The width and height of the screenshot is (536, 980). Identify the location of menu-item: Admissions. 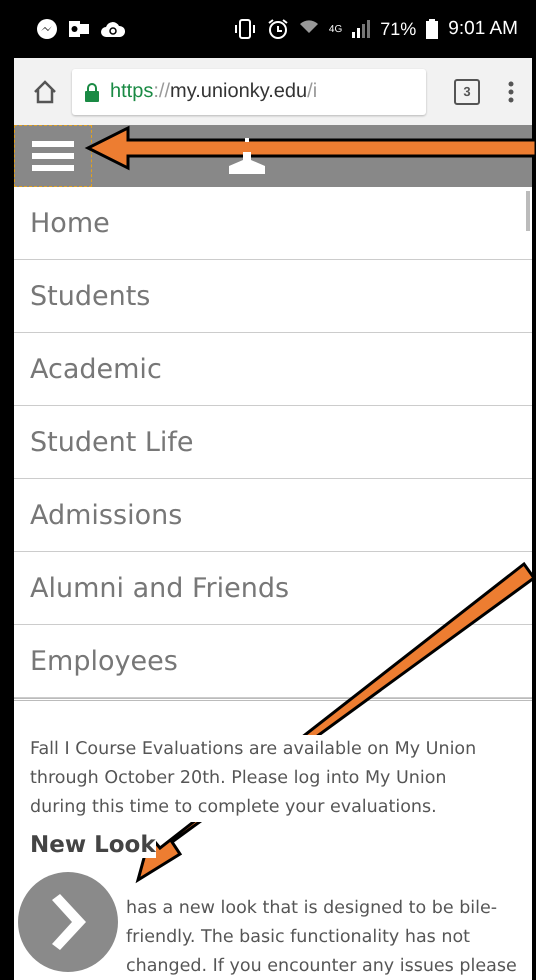
(273, 515).